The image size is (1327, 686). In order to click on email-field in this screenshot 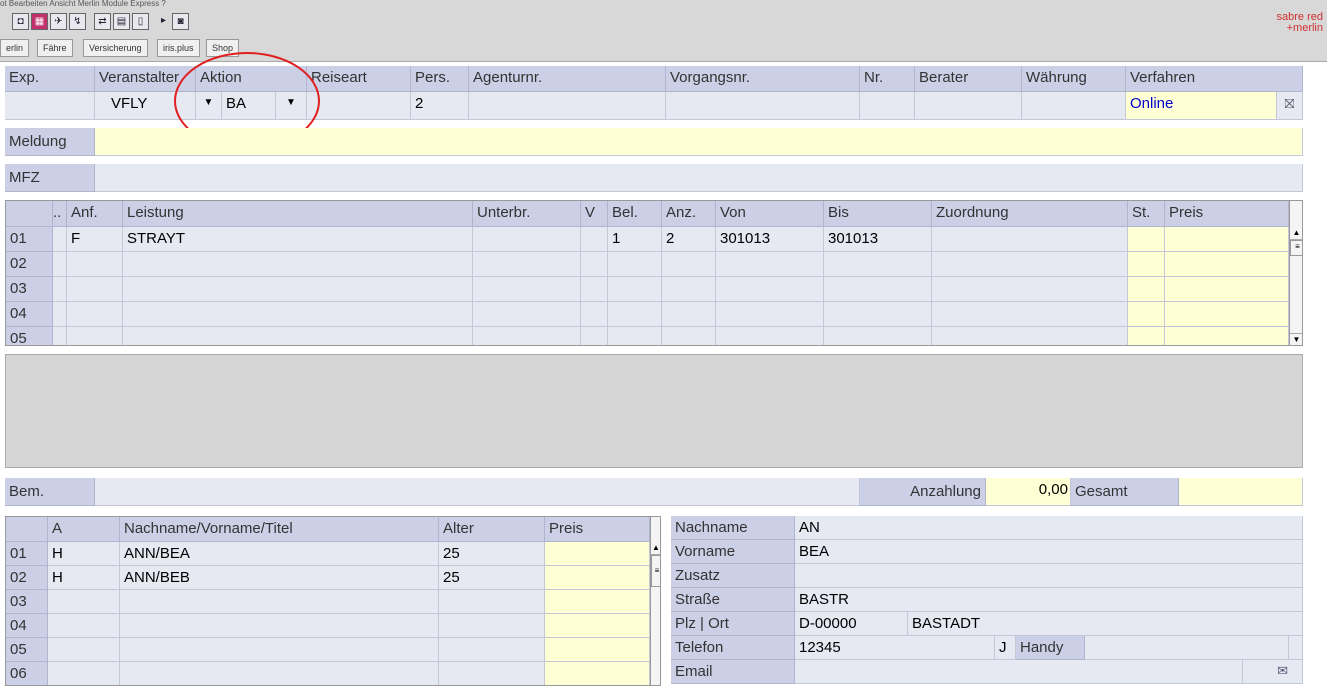, I will do `click(1019, 672)`.